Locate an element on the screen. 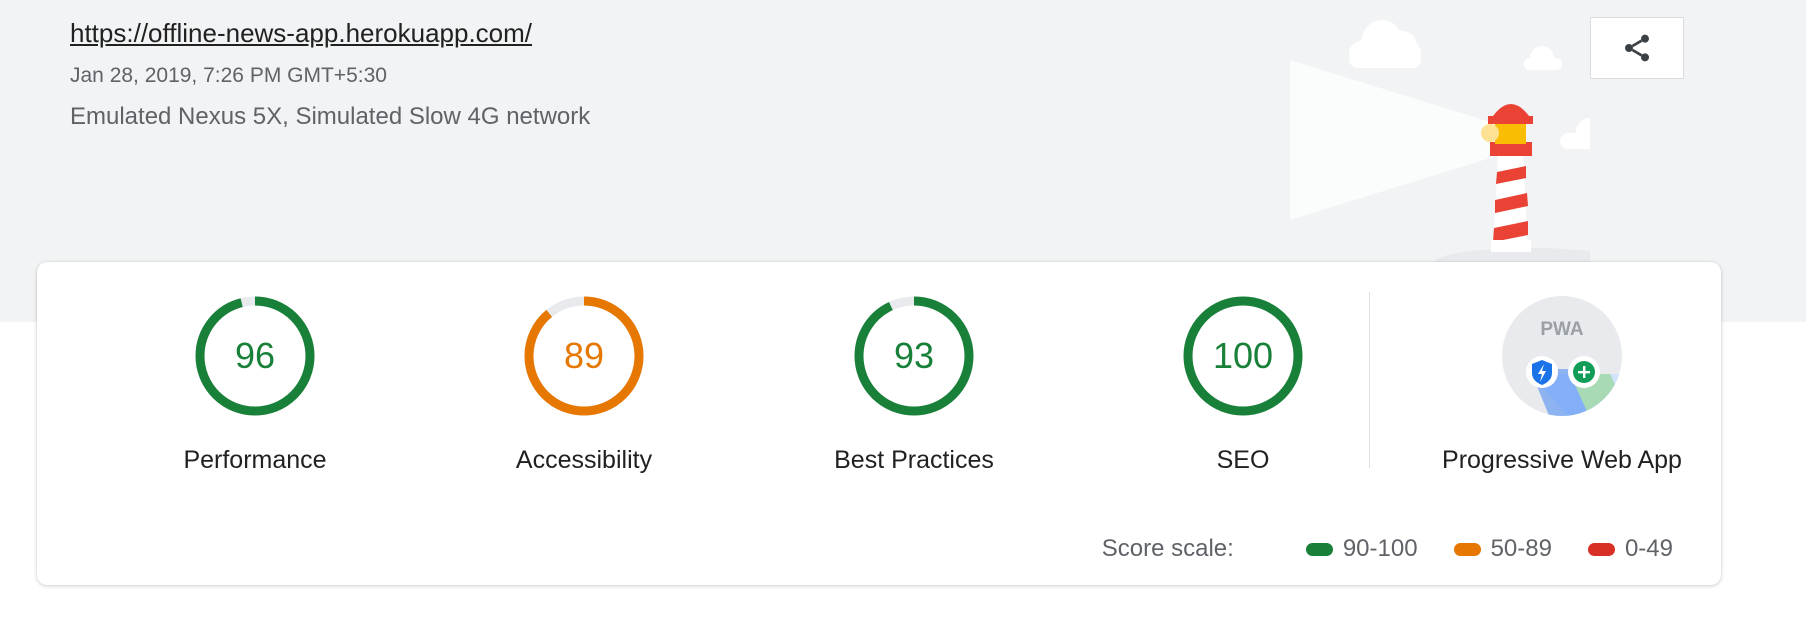  gauge-label: Accessibility is located at coordinates (584, 460).